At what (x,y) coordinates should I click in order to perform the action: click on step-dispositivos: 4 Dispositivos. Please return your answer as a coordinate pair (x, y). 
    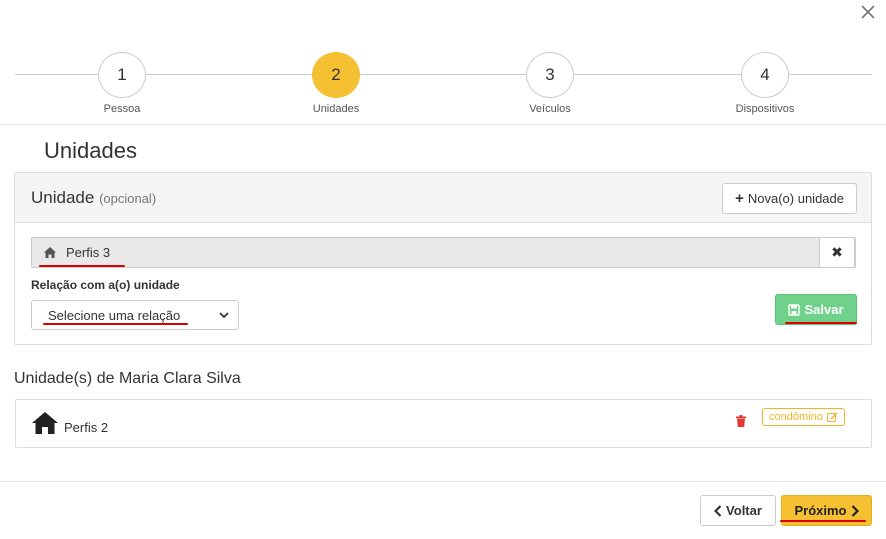
    Looking at the image, I should click on (765, 83).